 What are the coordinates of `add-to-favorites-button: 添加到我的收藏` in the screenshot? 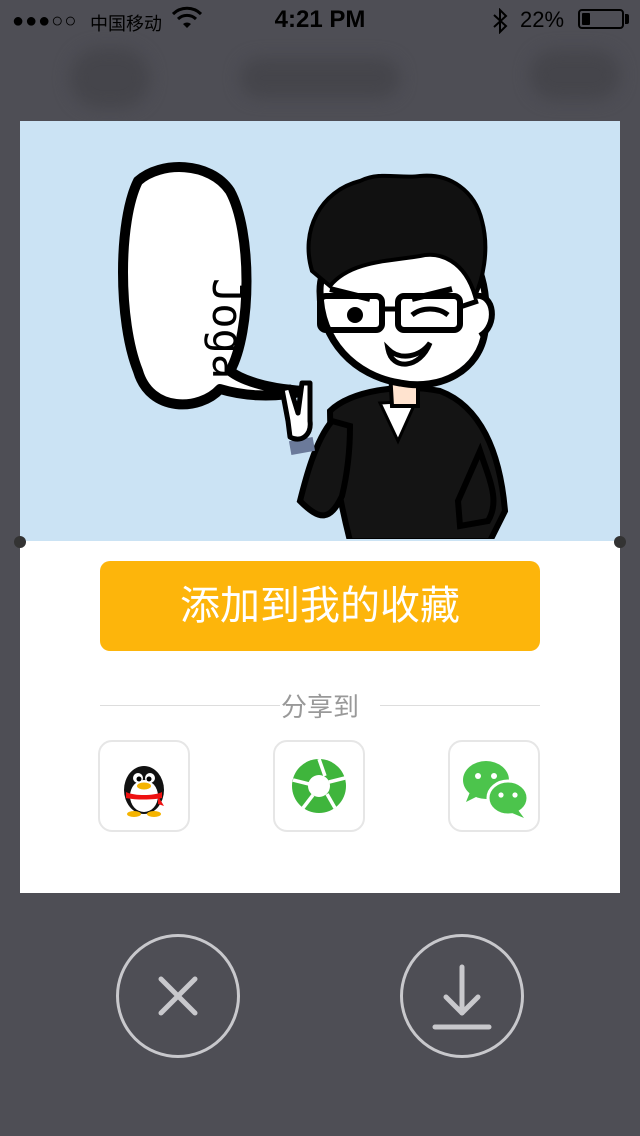 It's located at (320, 606).